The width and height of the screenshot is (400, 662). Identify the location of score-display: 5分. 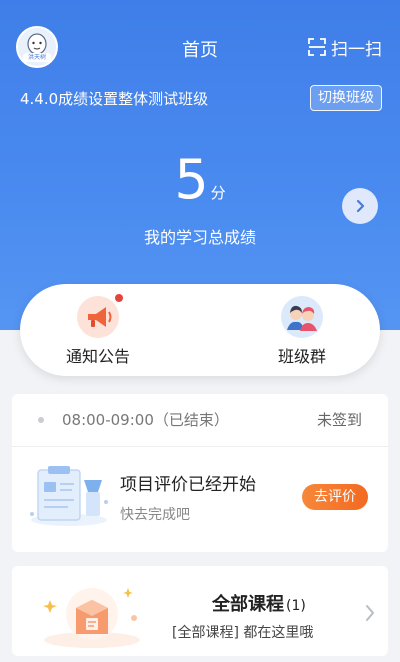
(200, 180).